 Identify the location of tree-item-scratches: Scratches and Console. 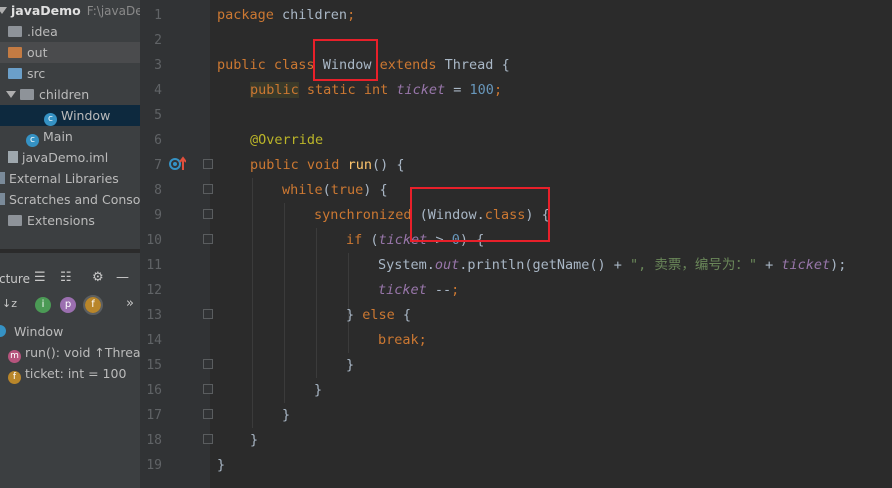
(70, 199).